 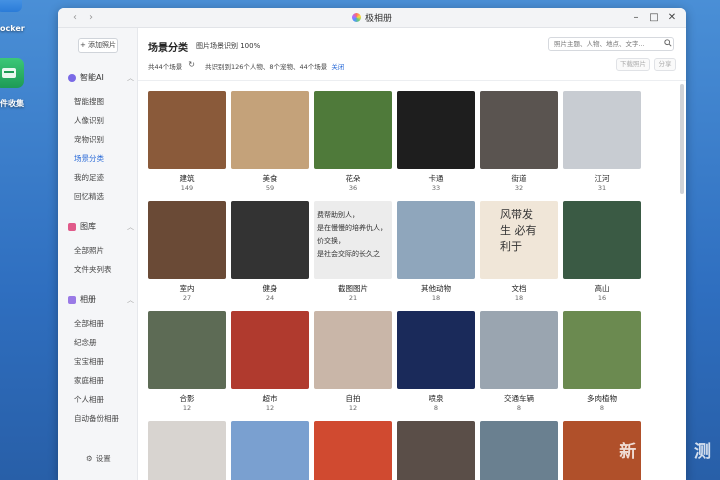 I want to click on scrollbar, so click(x=682, y=139).